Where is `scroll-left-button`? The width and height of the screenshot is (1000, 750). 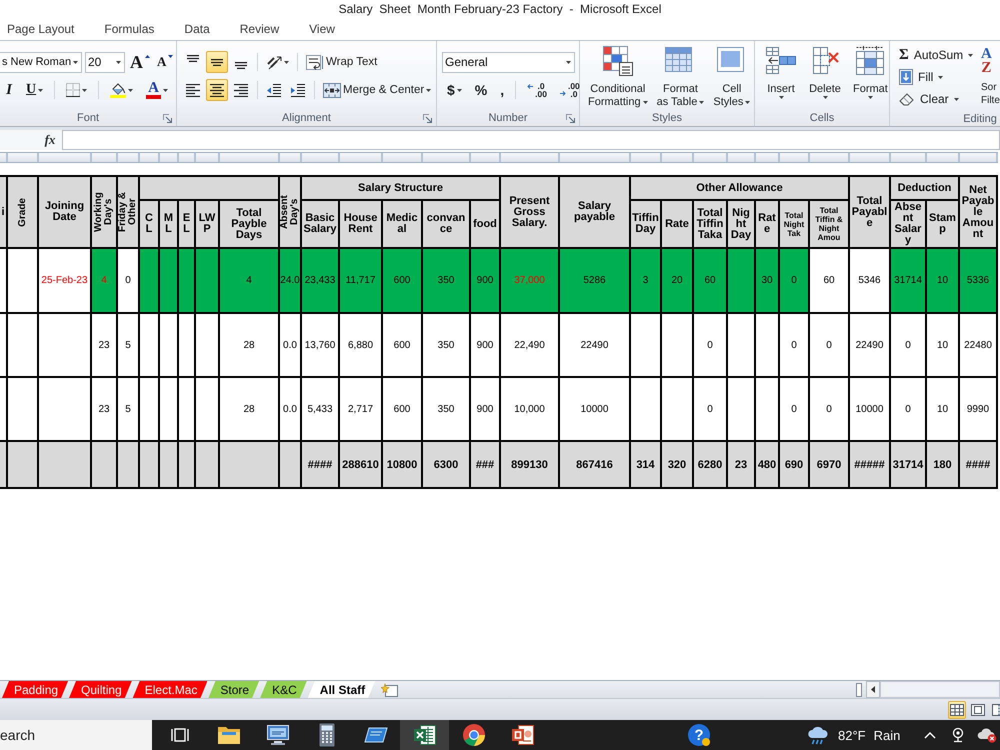
scroll-left-button is located at coordinates (873, 689).